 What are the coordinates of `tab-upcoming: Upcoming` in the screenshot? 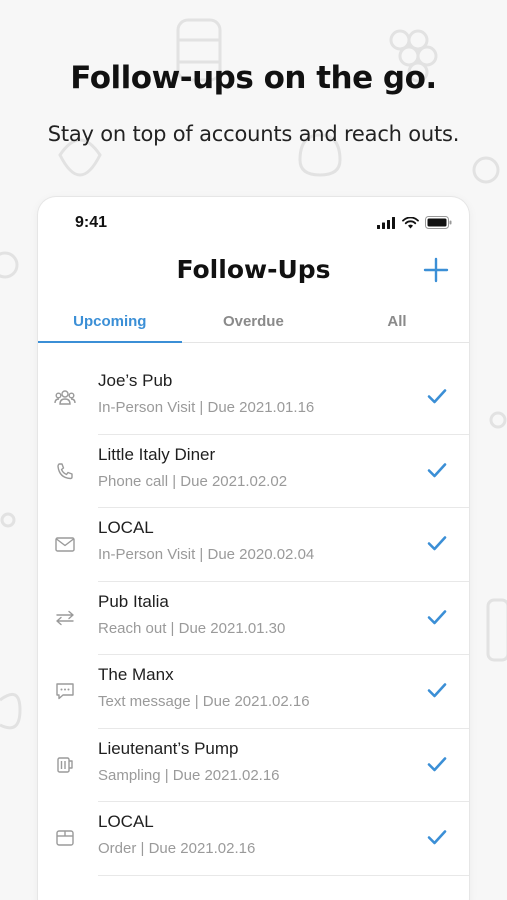 It's located at (110, 322).